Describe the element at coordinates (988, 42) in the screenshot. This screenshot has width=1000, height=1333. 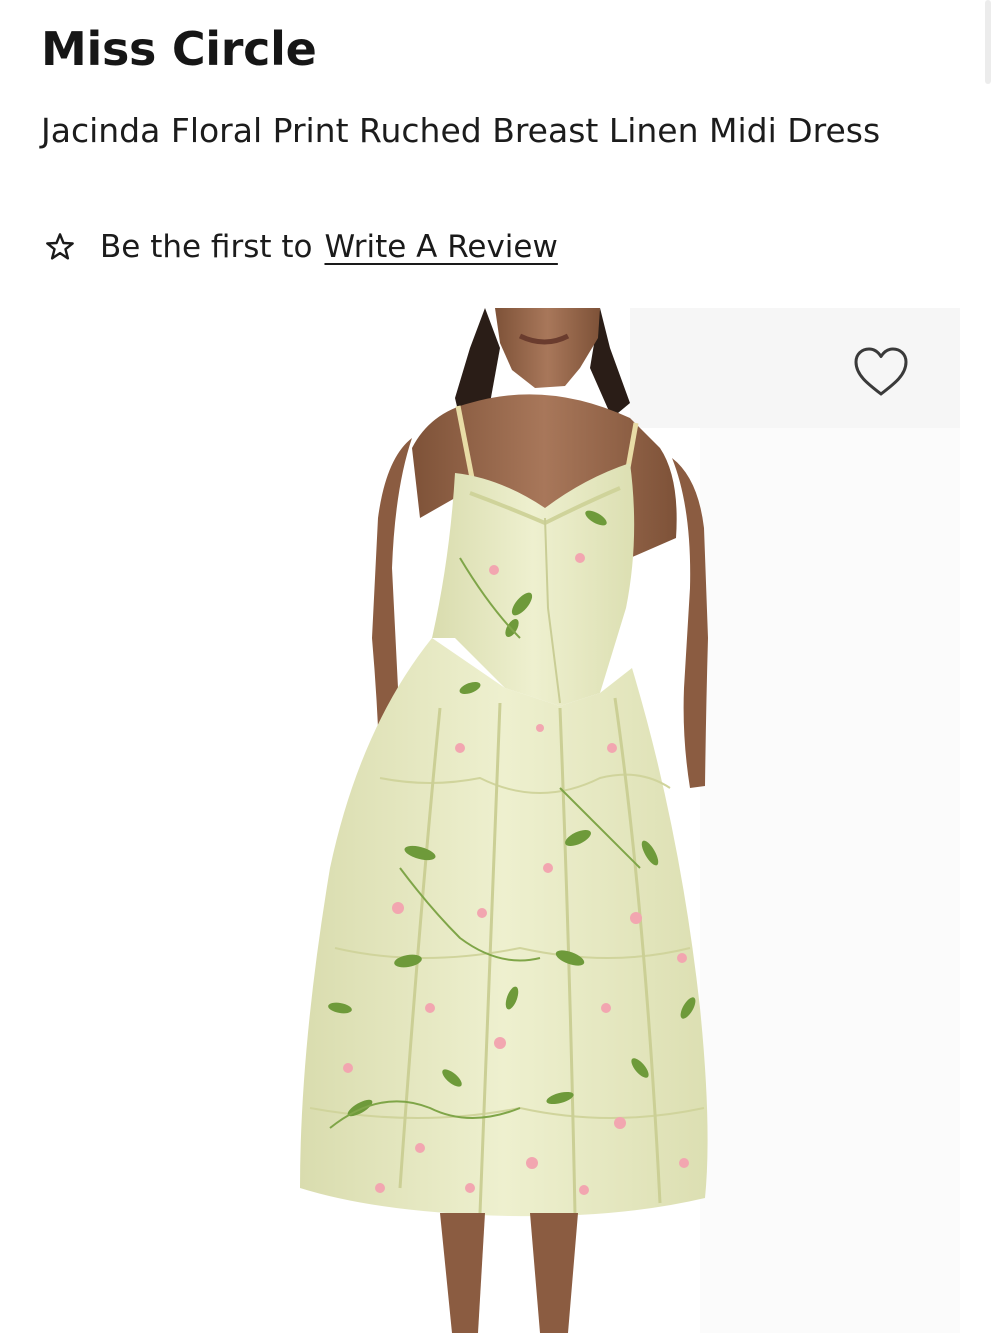
I see `scrollbar-edge` at that location.